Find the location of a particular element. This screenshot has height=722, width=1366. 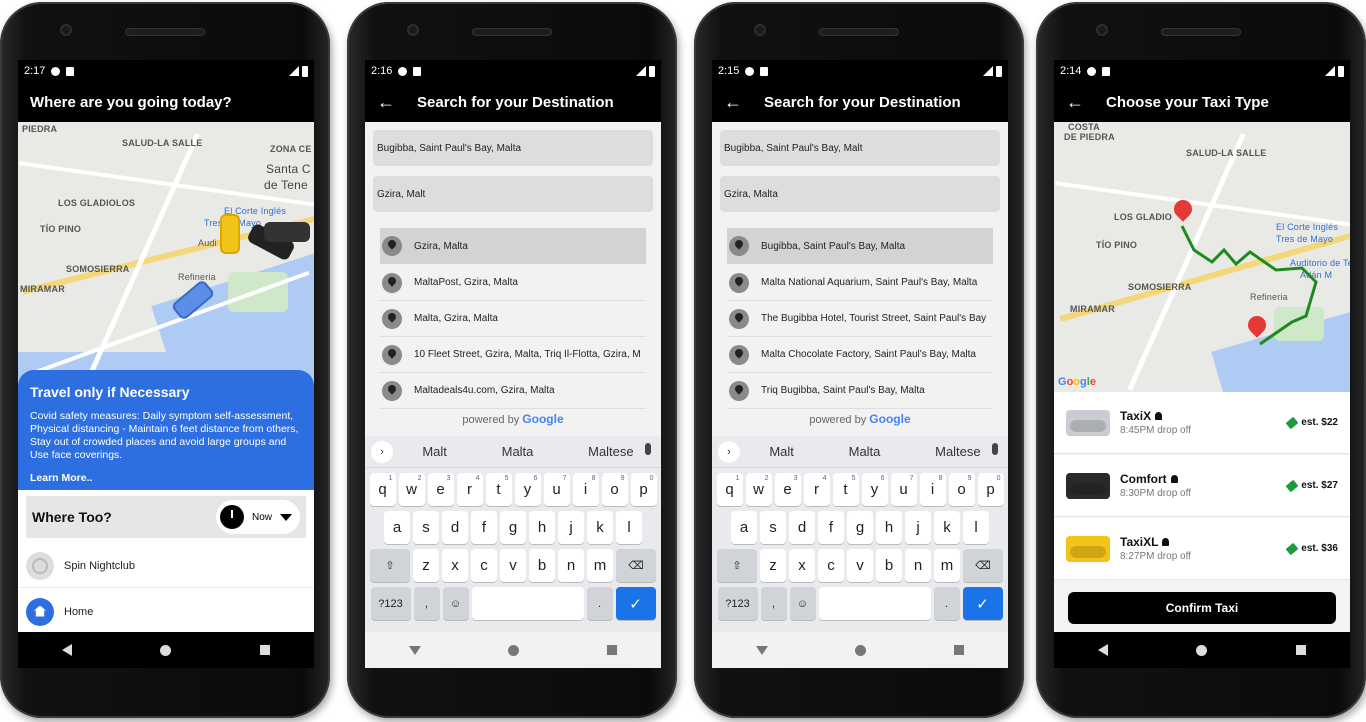

taxi-option-comfort: Comfort 8:30PM drop off est. $27 is located at coordinates (1202, 486).